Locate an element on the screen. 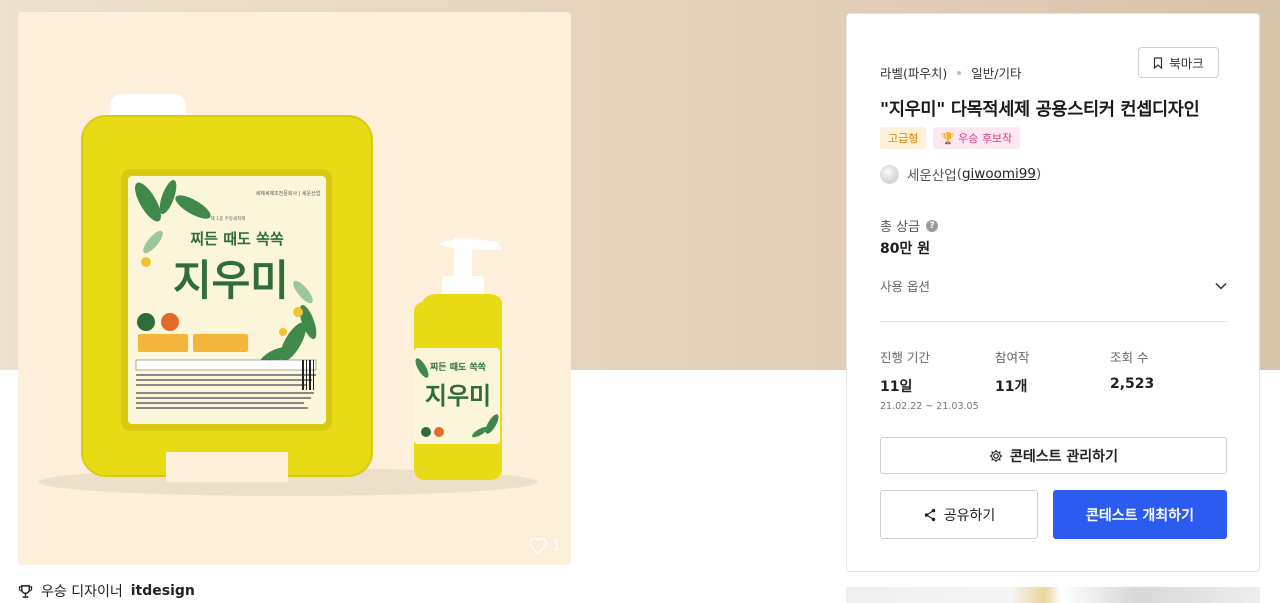  breadcrumb-category: 라벨(파우치) is located at coordinates (913, 72).